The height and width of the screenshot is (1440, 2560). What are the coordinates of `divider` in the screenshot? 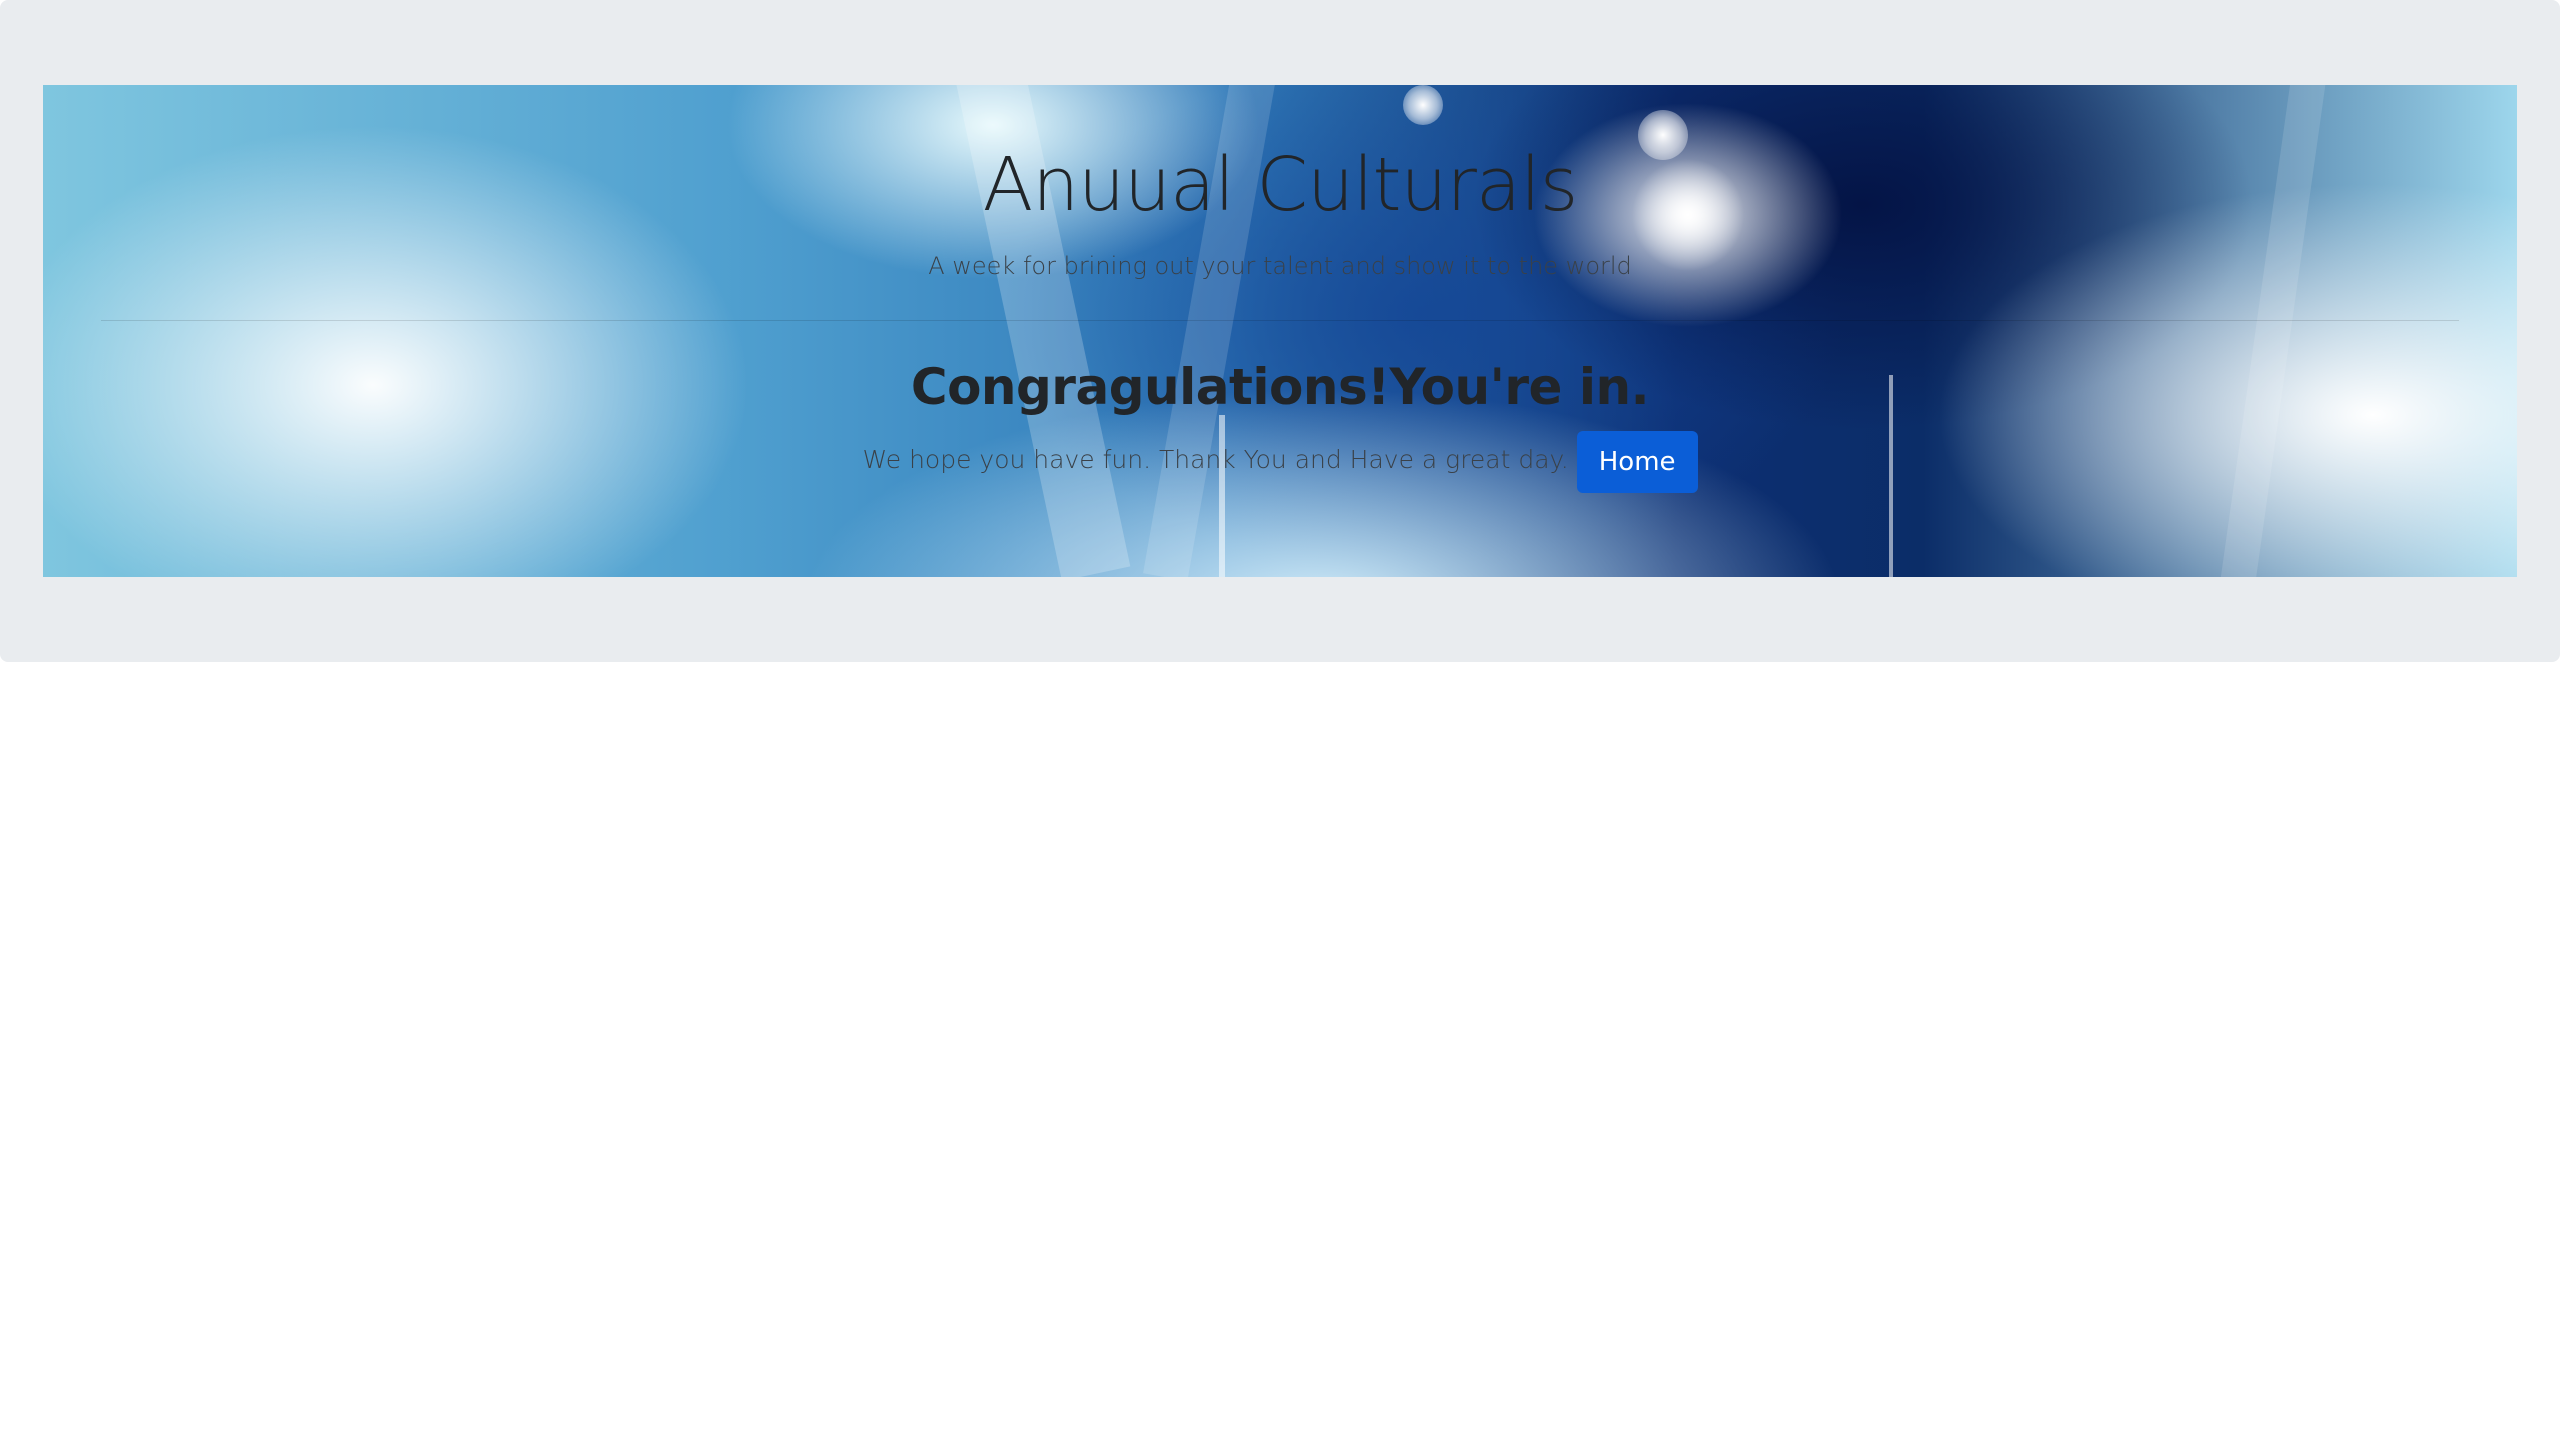 It's located at (1280, 320).